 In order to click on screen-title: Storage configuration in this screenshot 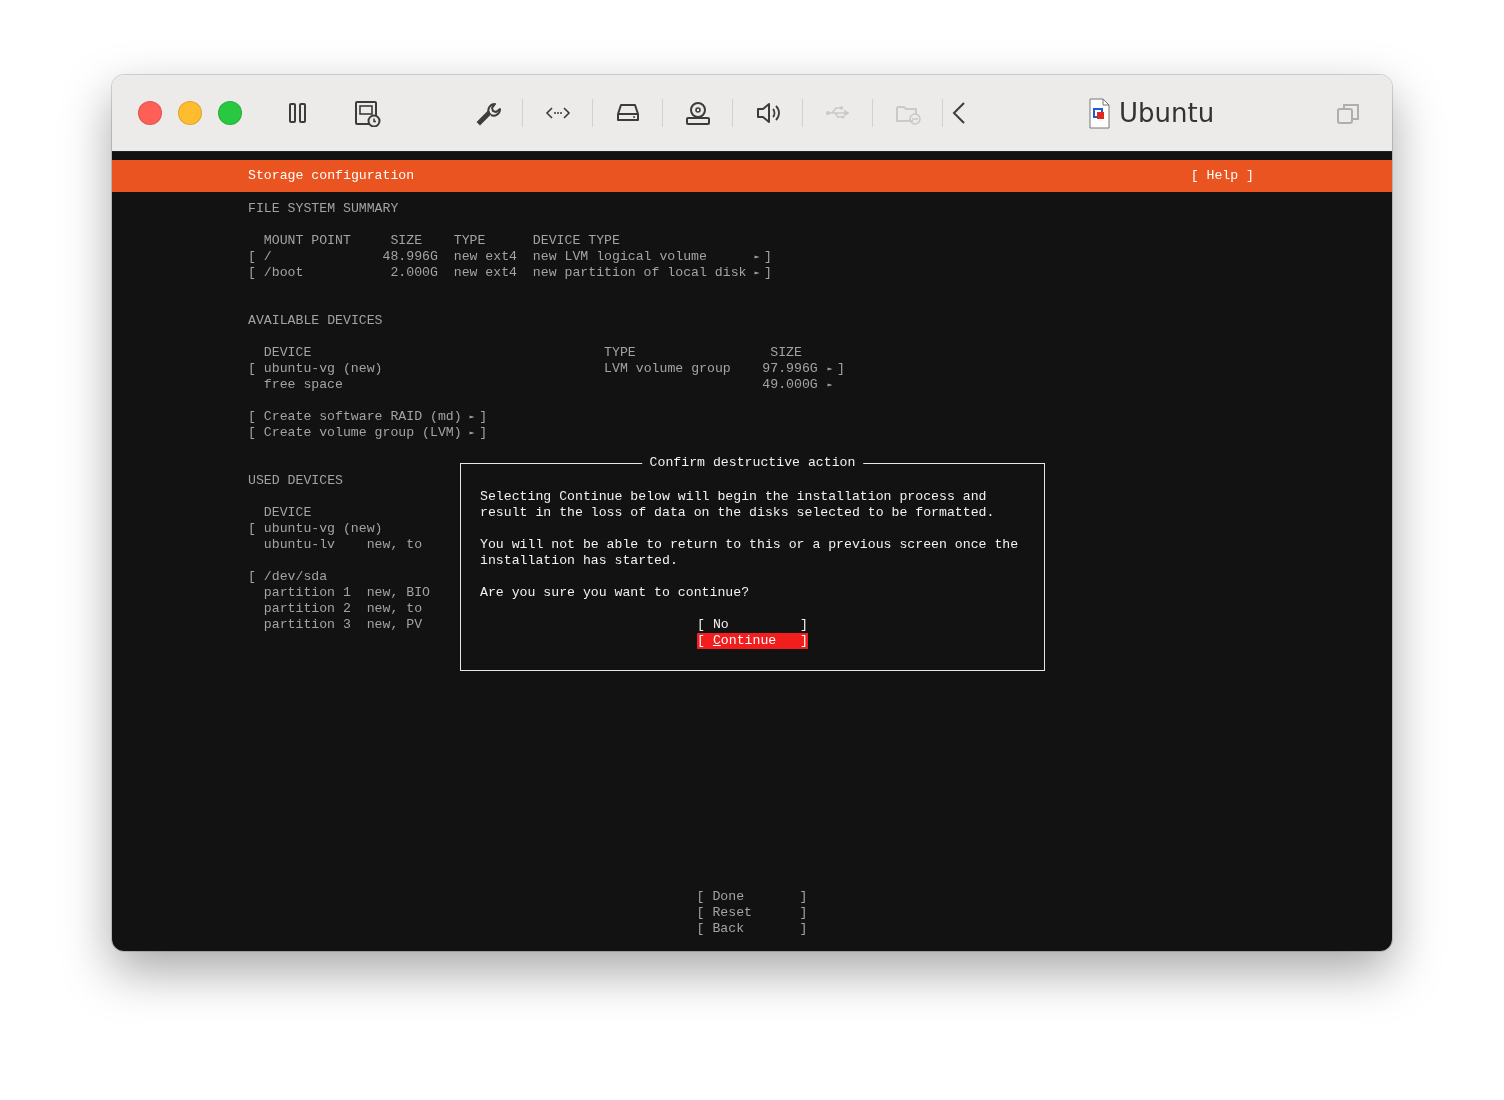, I will do `click(331, 176)`.